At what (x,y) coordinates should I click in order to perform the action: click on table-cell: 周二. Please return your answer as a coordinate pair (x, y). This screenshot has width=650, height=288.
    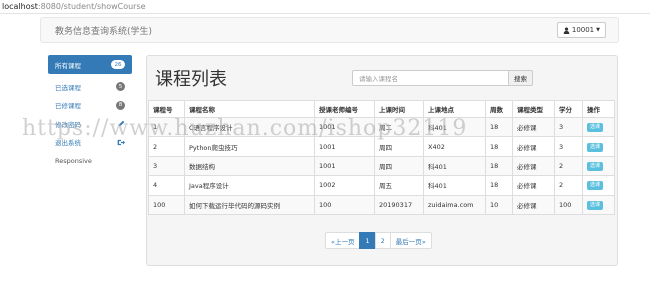
    Looking at the image, I should click on (399, 127).